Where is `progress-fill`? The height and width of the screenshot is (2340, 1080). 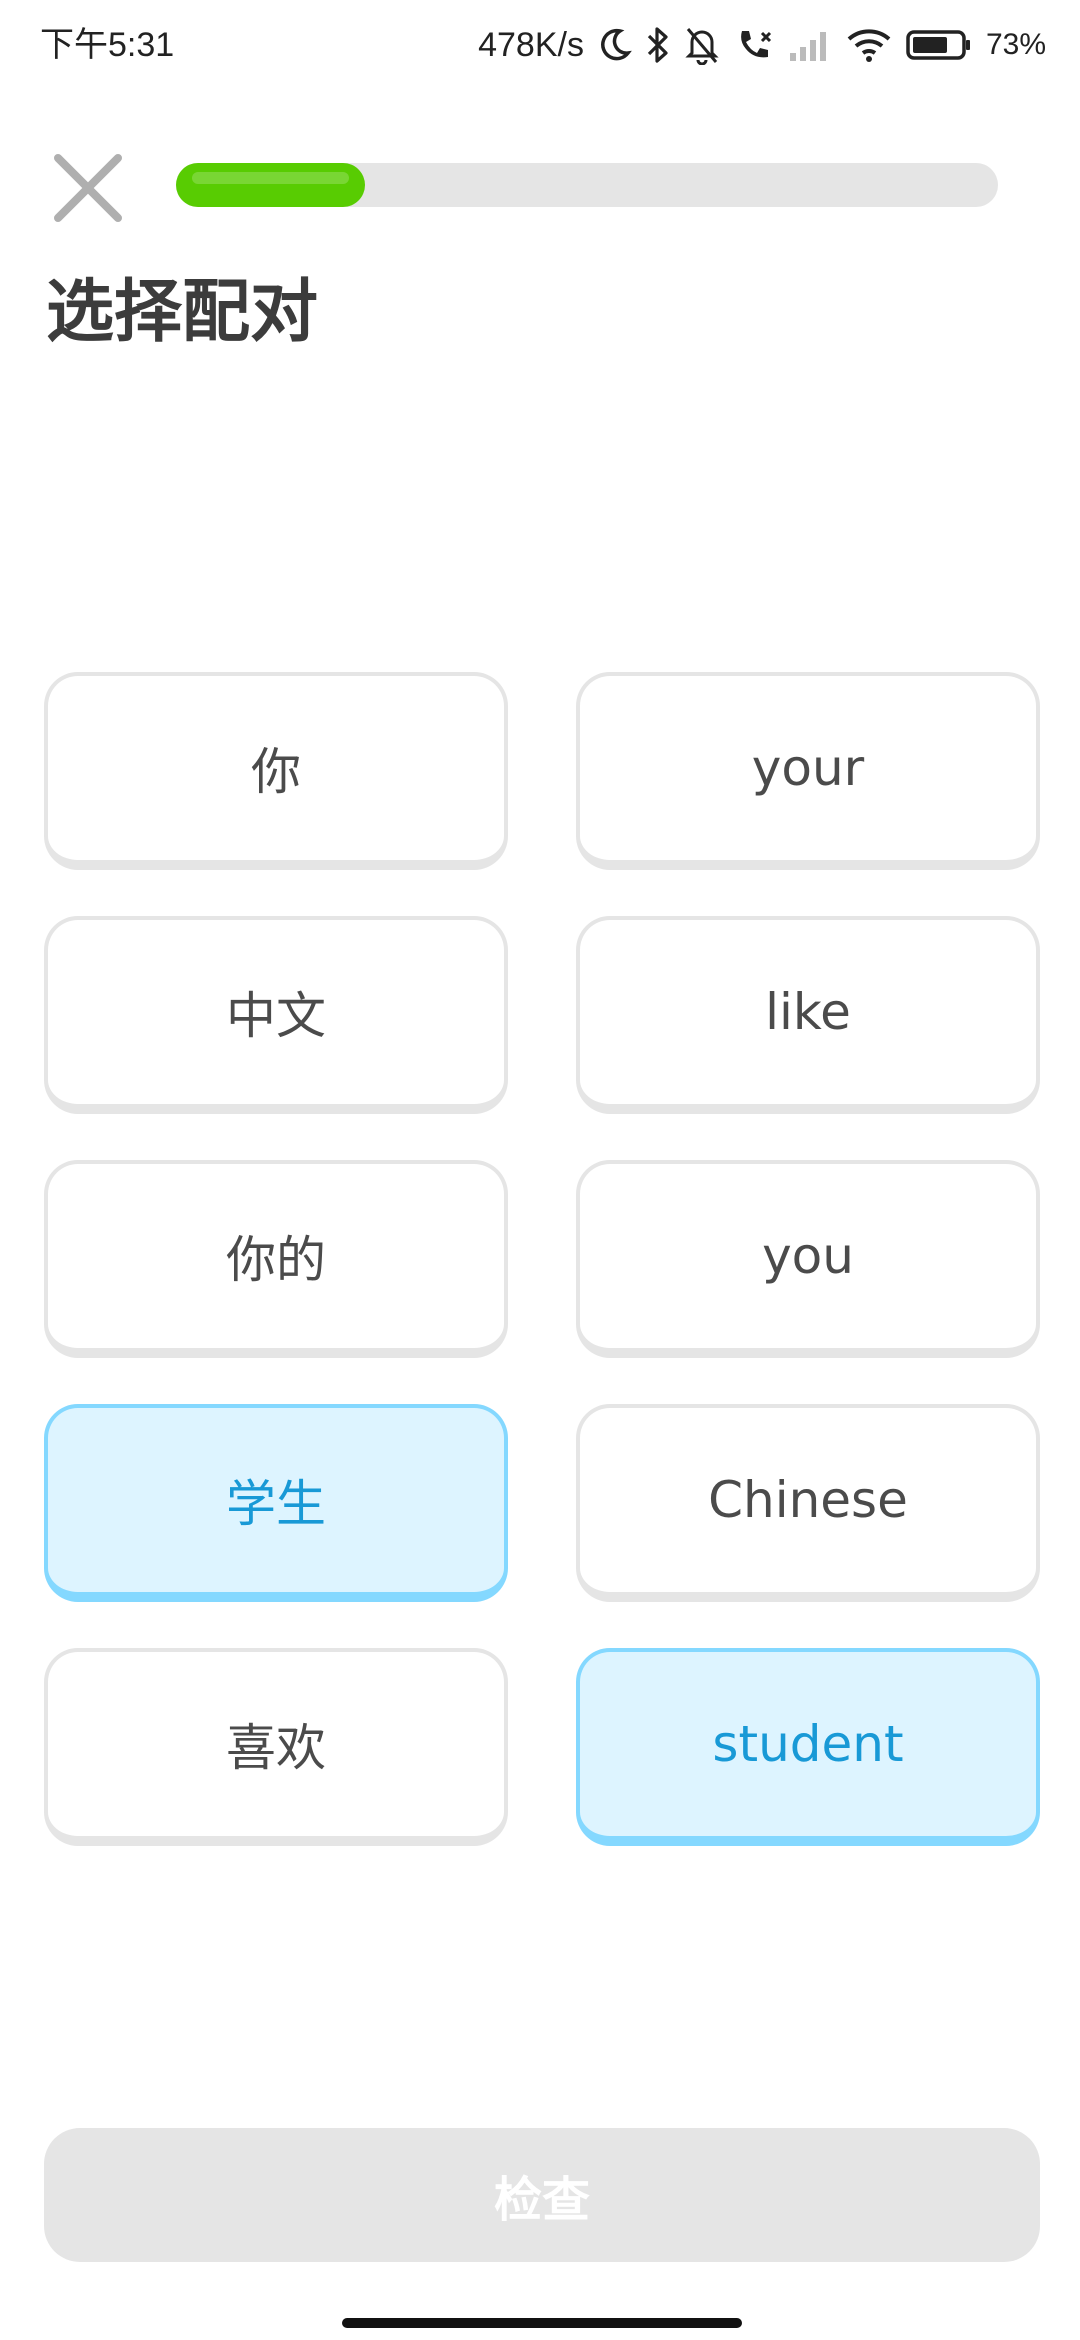 progress-fill is located at coordinates (270, 185).